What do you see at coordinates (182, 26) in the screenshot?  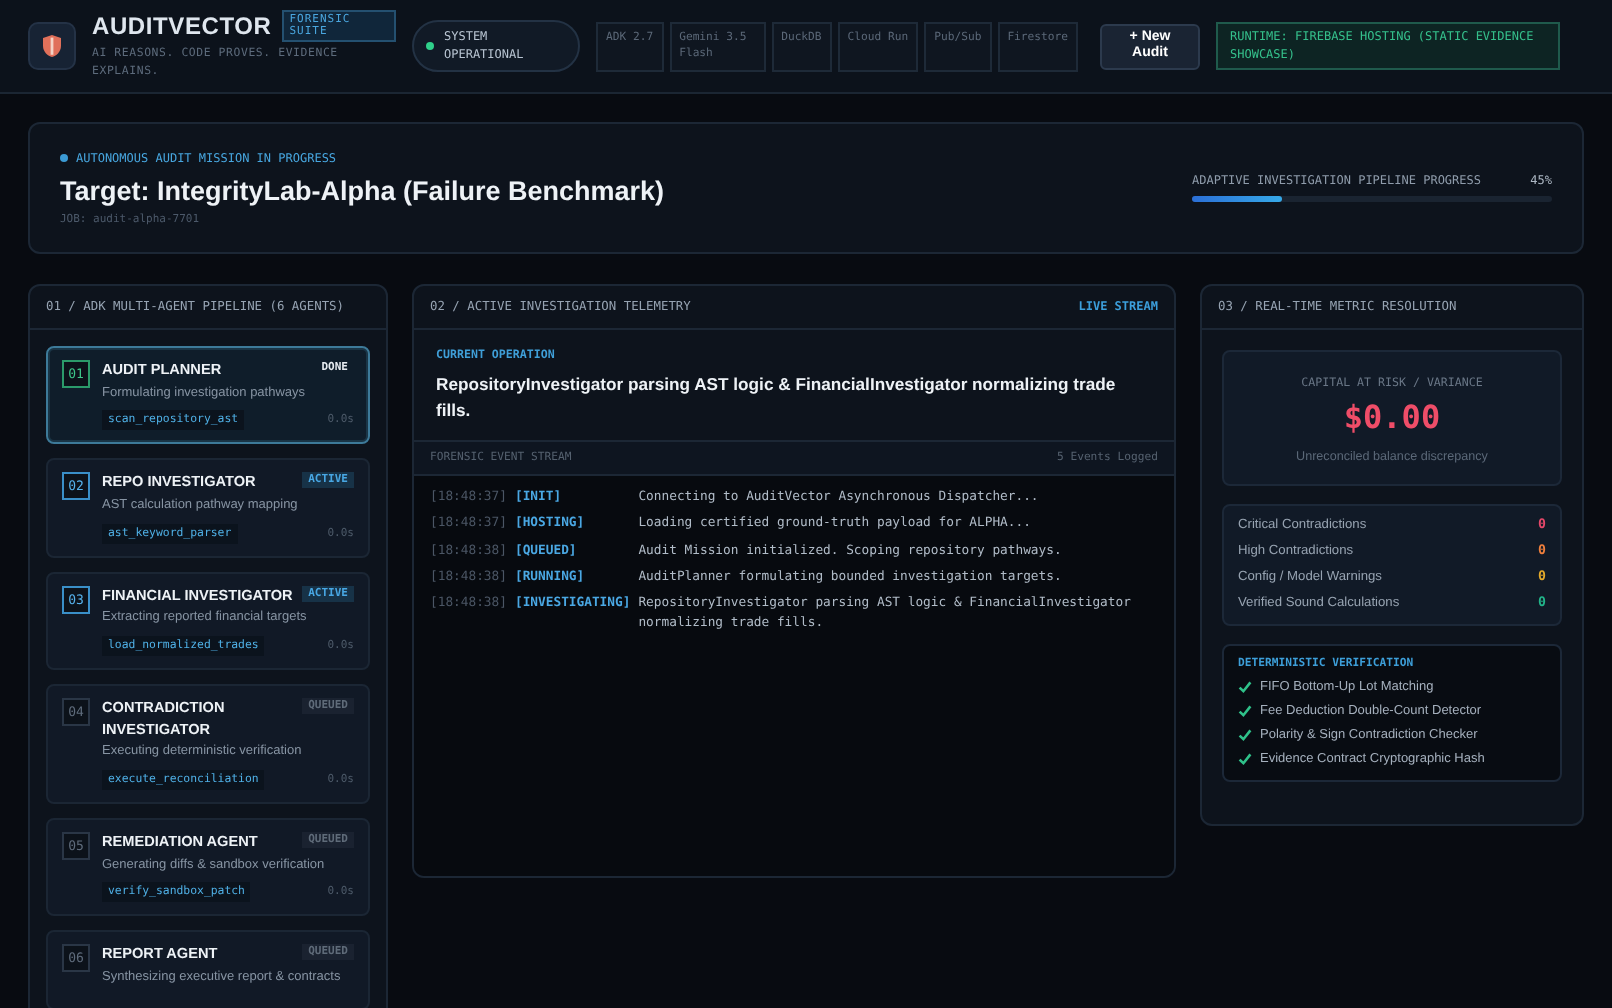 I see `brand-name: AUDITVECTOR` at bounding box center [182, 26].